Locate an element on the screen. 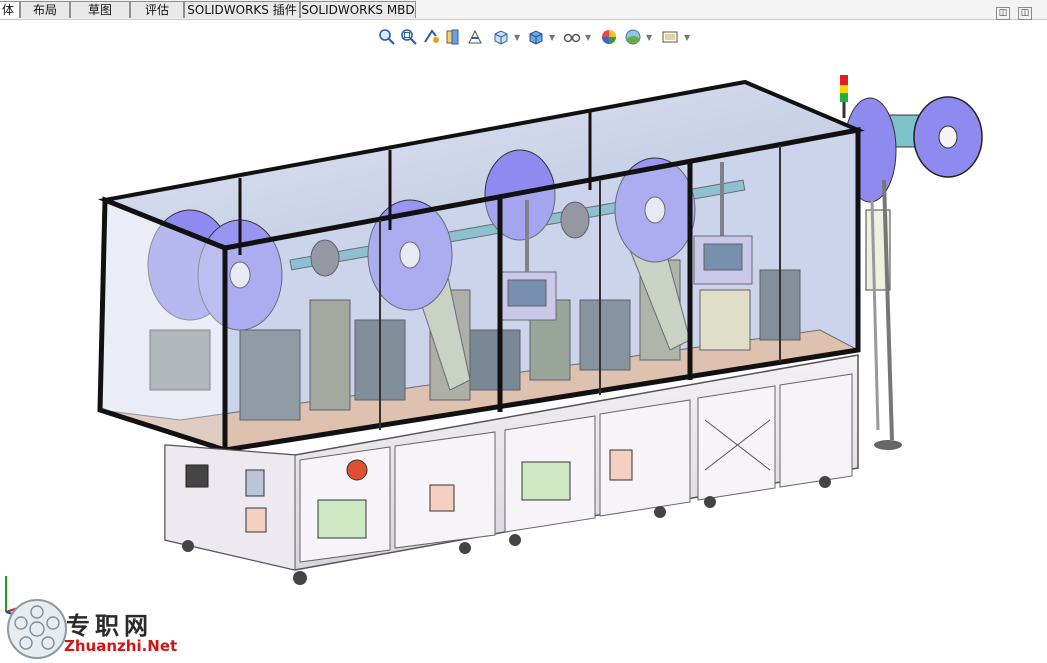  signal-tower-right is located at coordinates (844, 96).